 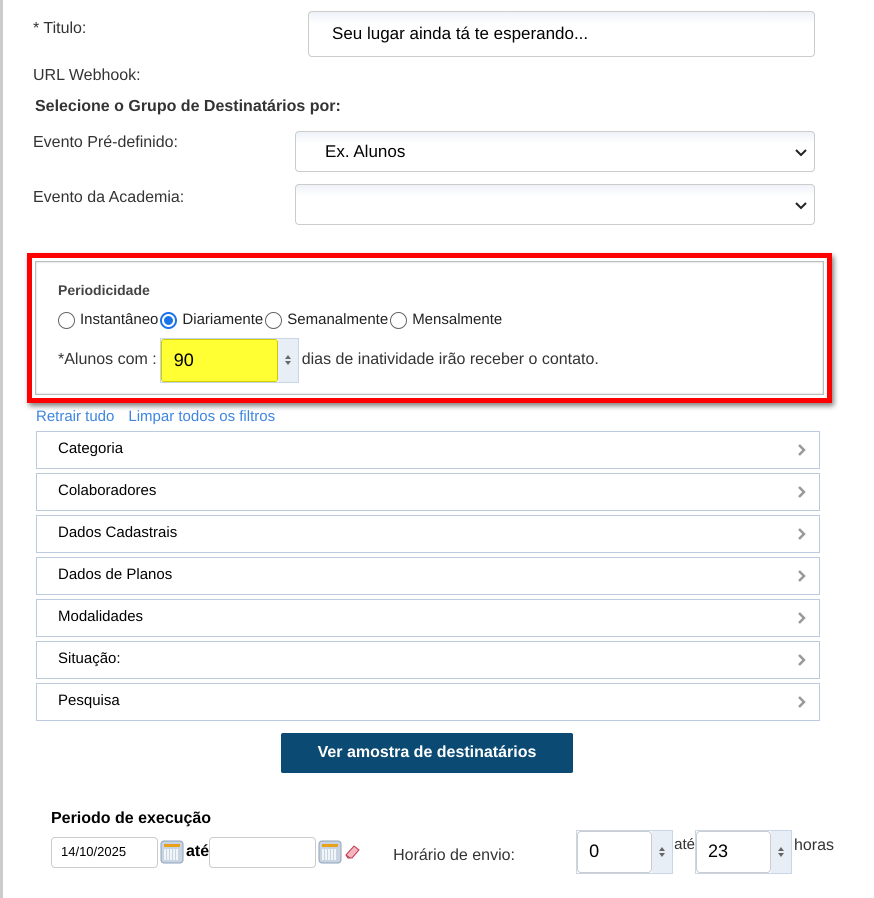 I want to click on field-label: *Alunos com :, so click(x=107, y=360).